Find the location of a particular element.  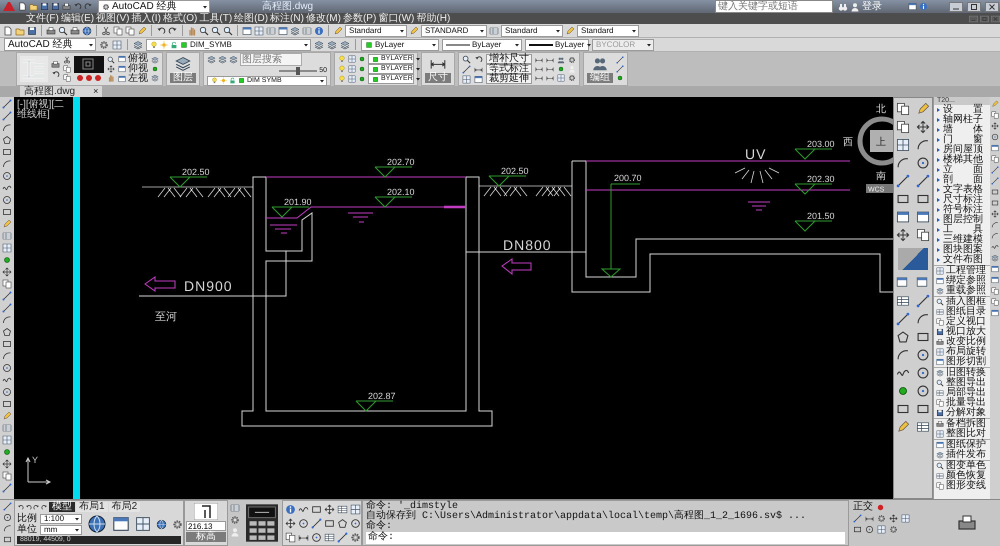

elevation-label: 202.10 is located at coordinates (401, 192).